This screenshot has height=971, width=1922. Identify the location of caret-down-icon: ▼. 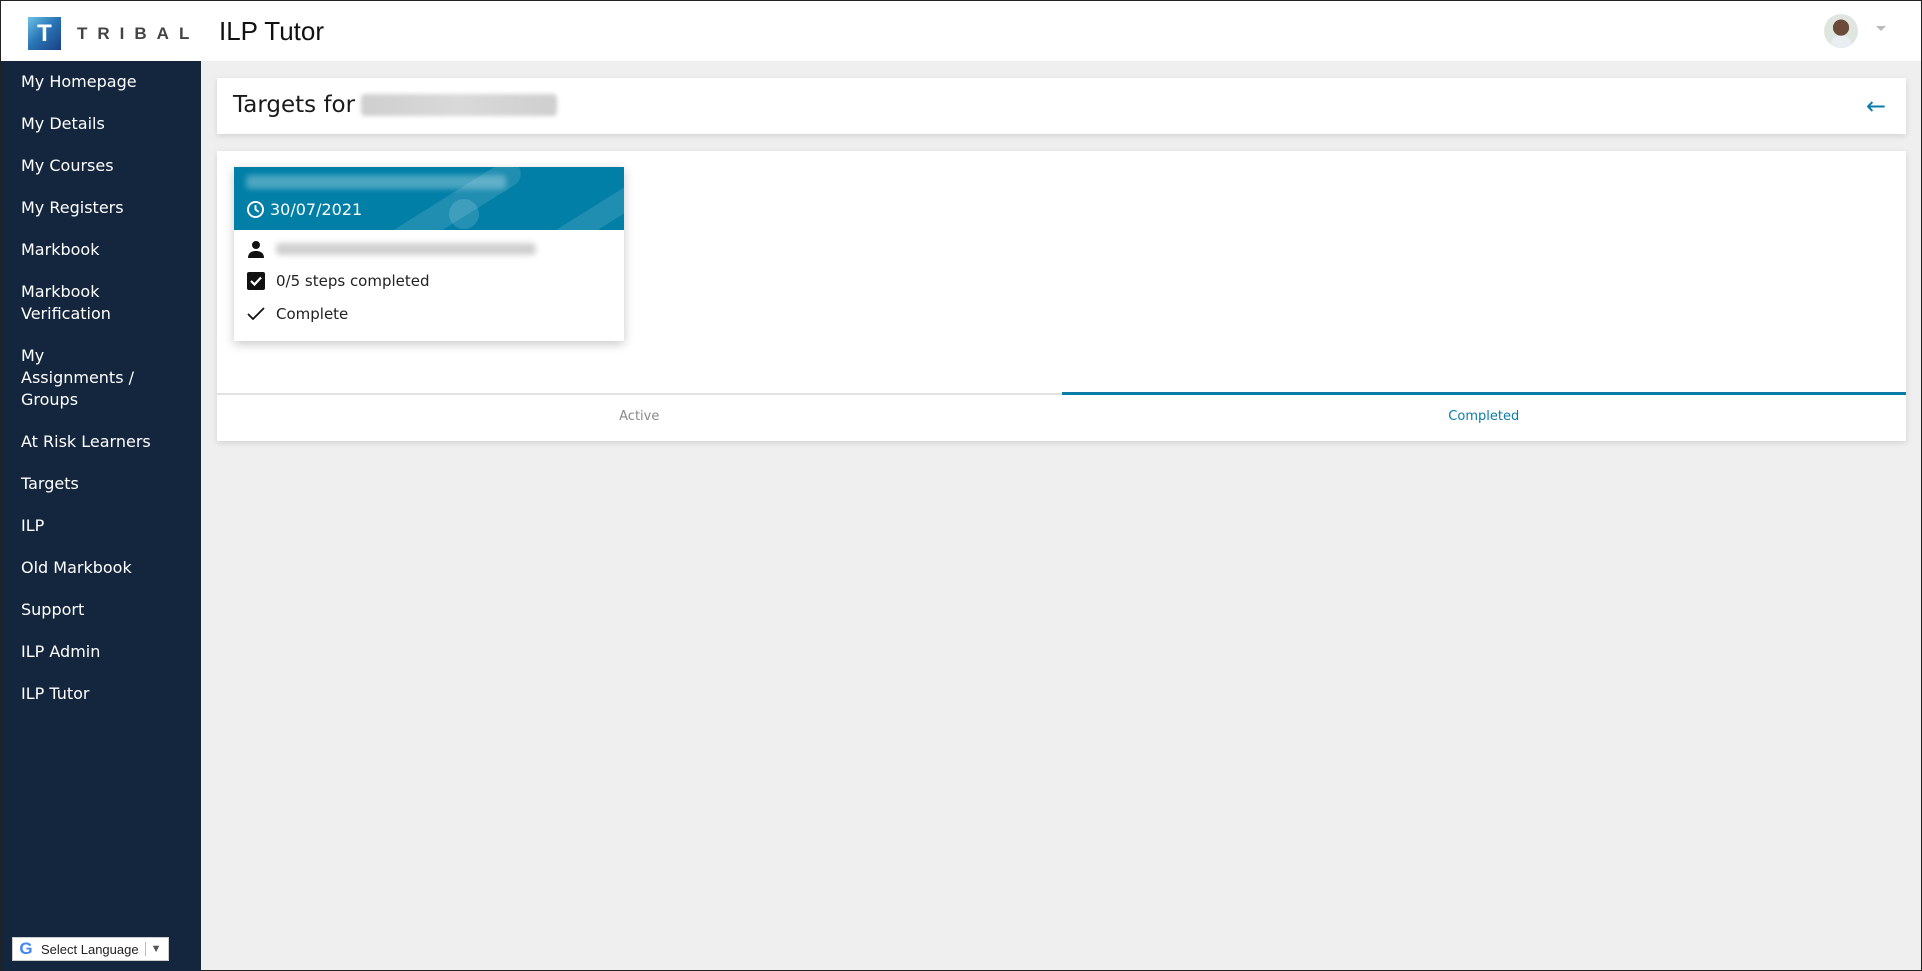
(156, 949).